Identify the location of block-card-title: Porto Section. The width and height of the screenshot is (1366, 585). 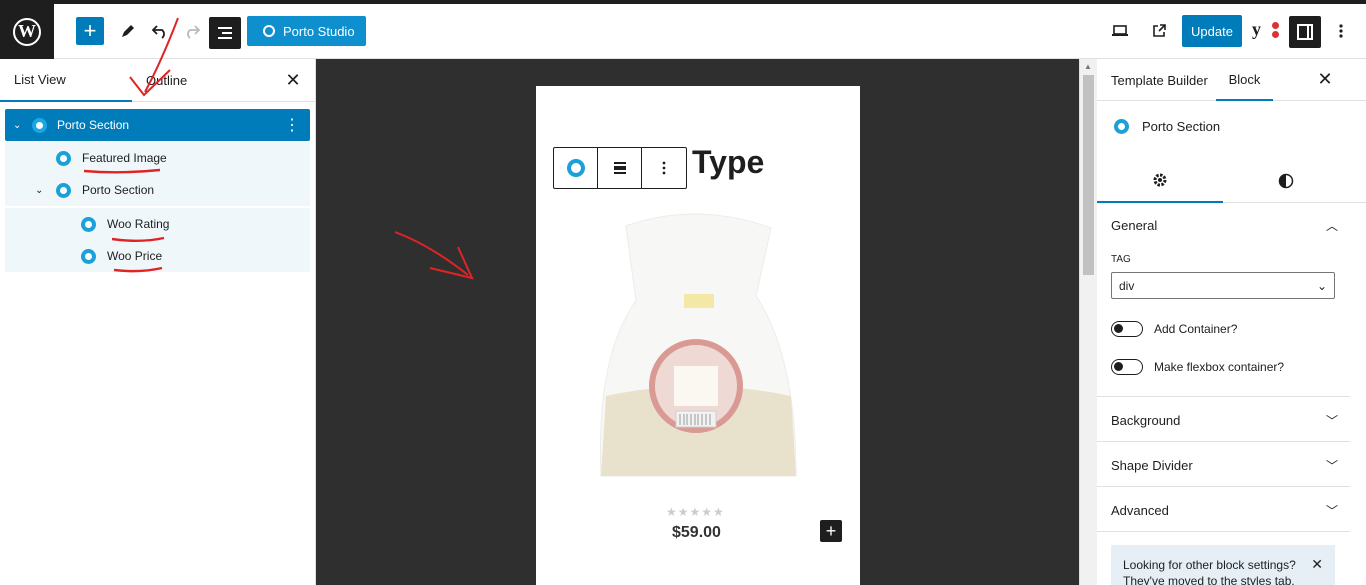
(1181, 126).